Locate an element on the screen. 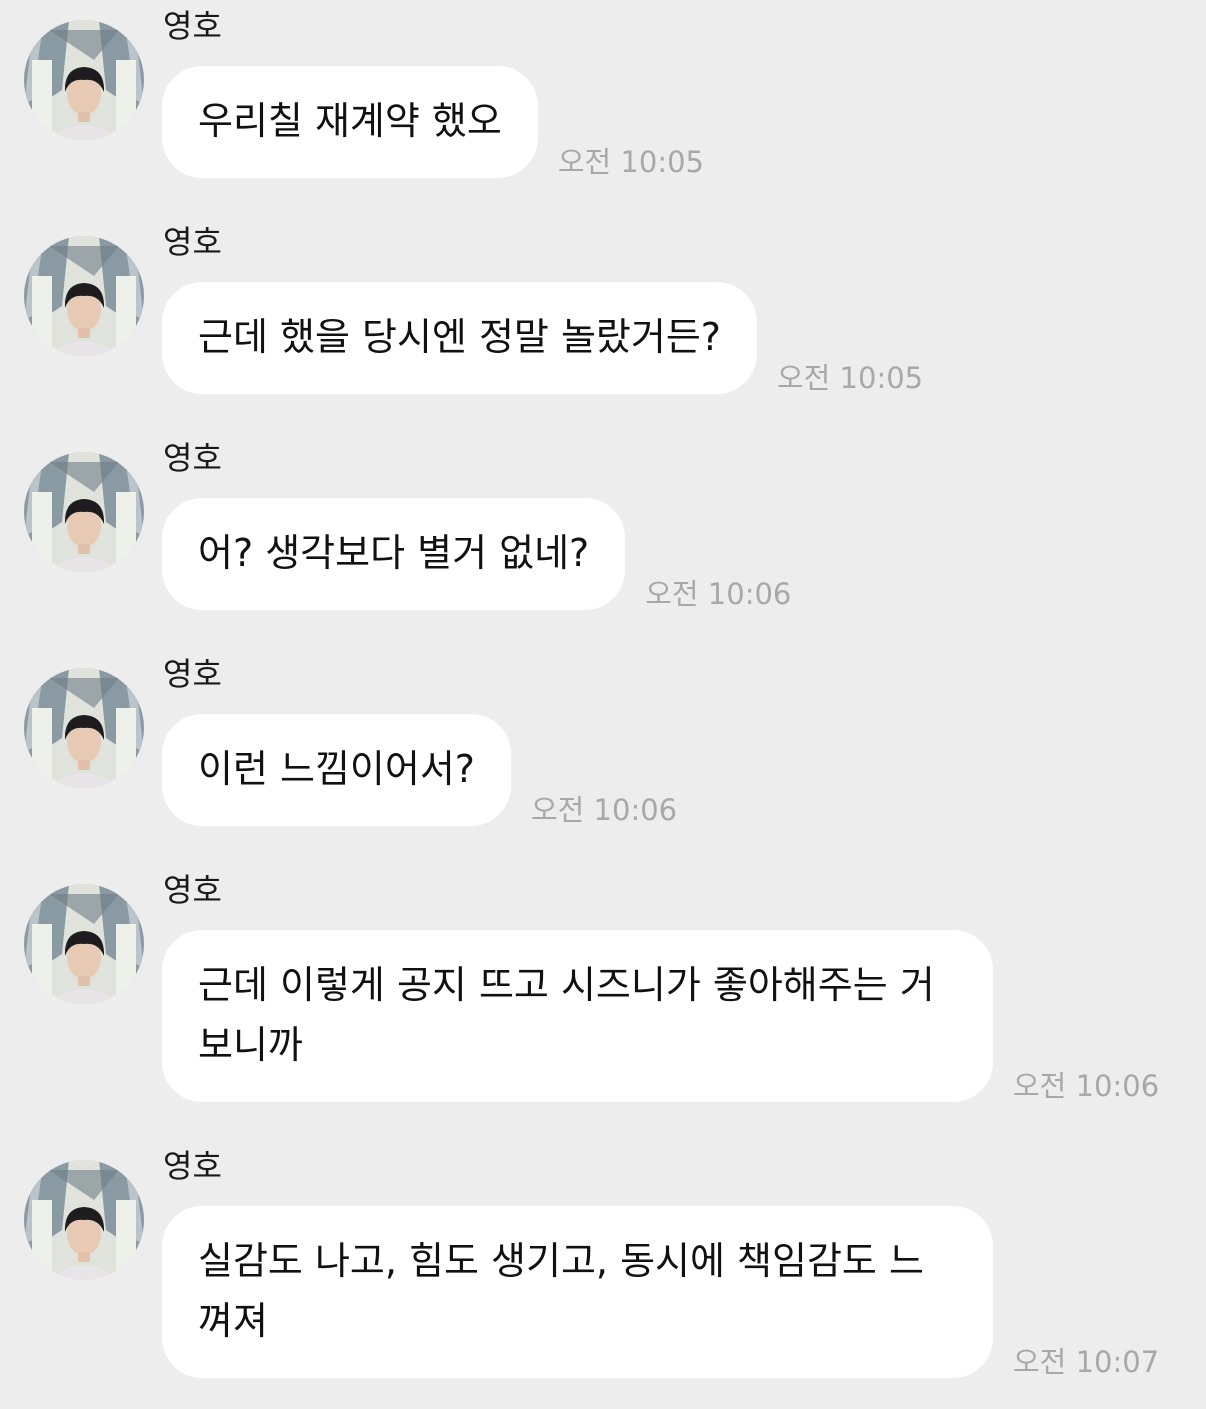 The image size is (1206, 1409). message-bubble: 근데 이렇게 공지 뜨고 시즈니가 좋아해주는 거 보니까 is located at coordinates (577, 1016).